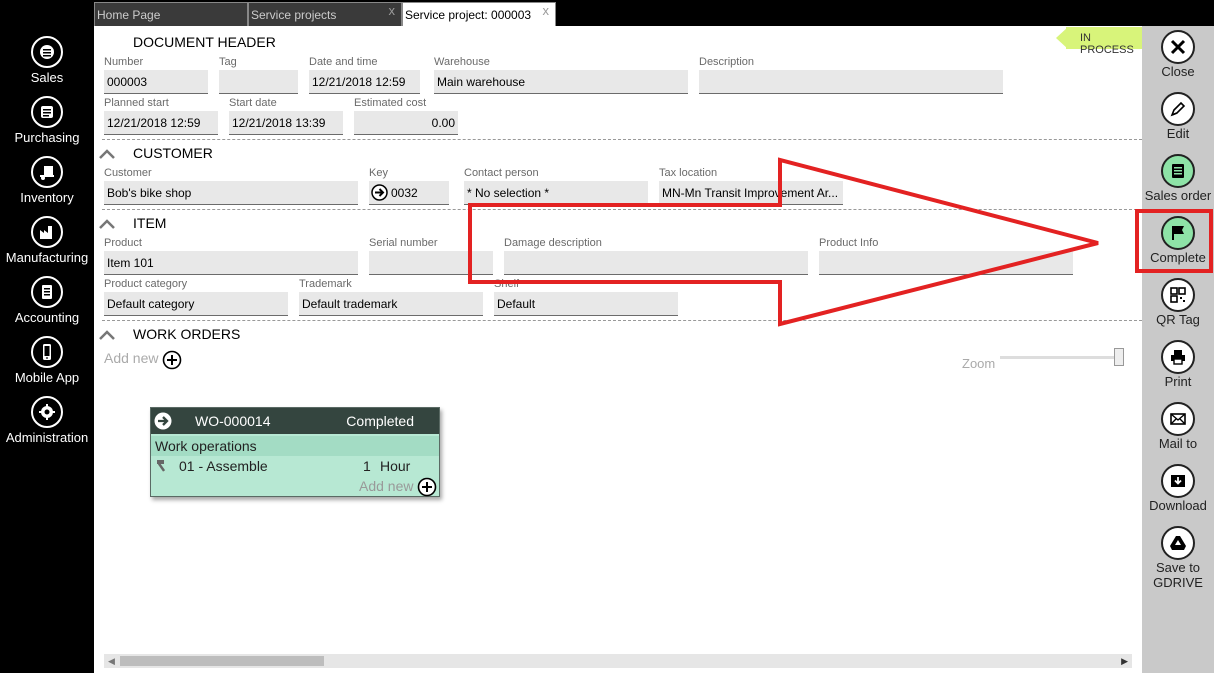  I want to click on nav-item-mobile-app: Mobile App, so click(47, 366).